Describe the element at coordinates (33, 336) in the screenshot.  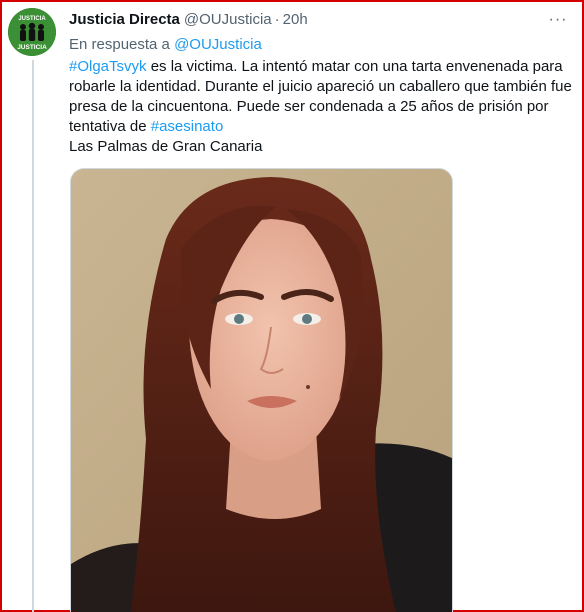
I see `thread-connector-line` at that location.